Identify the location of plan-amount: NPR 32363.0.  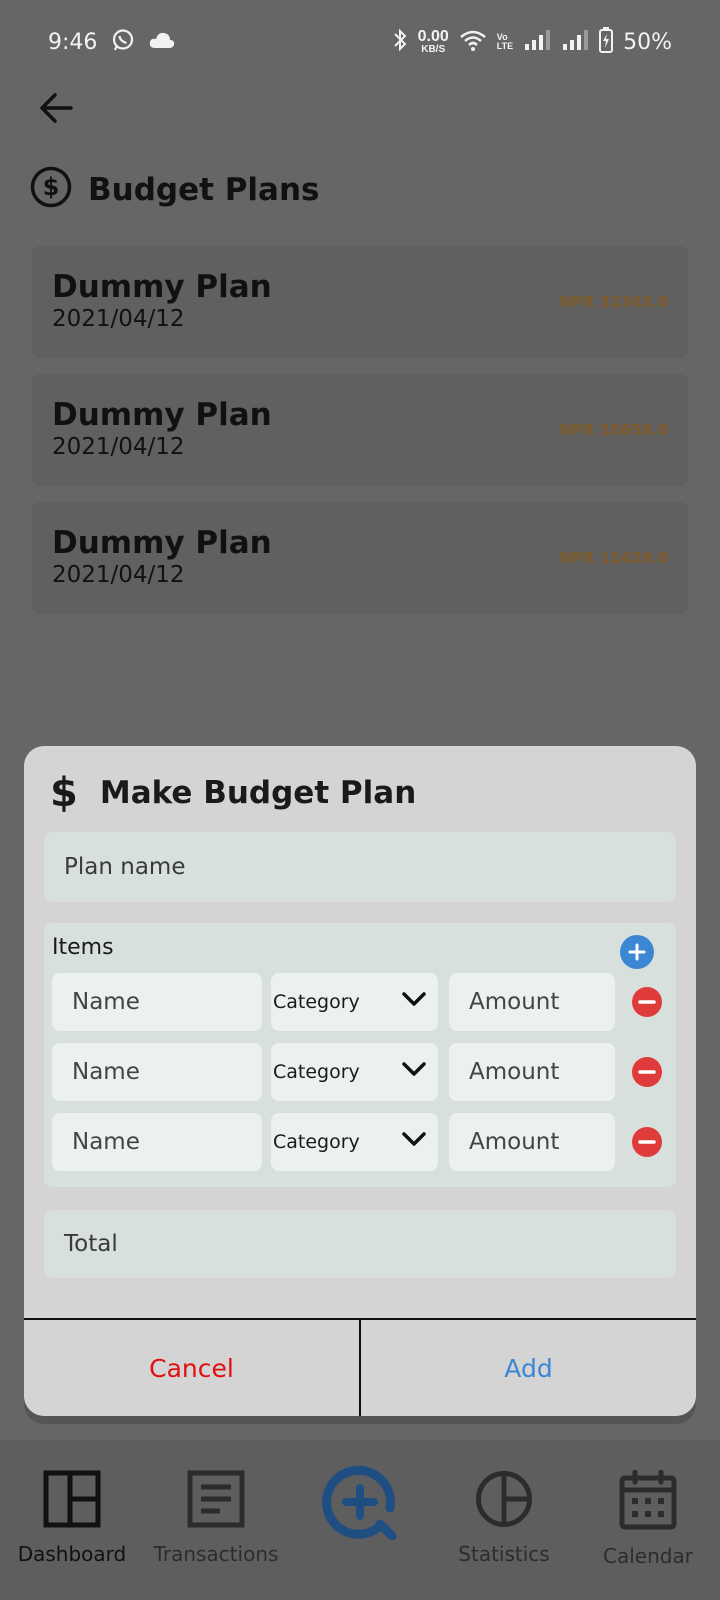
(613, 302).